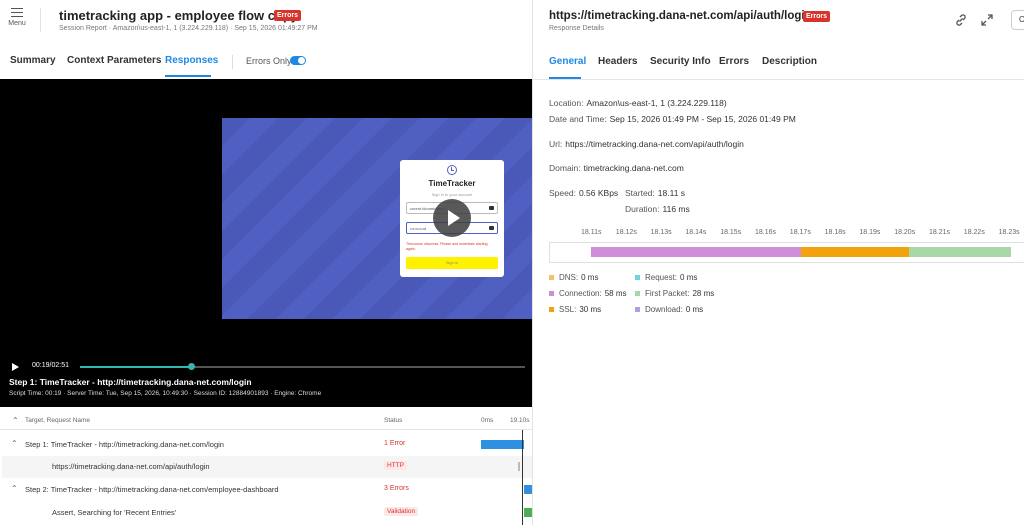 The height and width of the screenshot is (525, 1024). What do you see at coordinates (703, 293) in the screenshot?
I see `legend-value: 28 ms` at bounding box center [703, 293].